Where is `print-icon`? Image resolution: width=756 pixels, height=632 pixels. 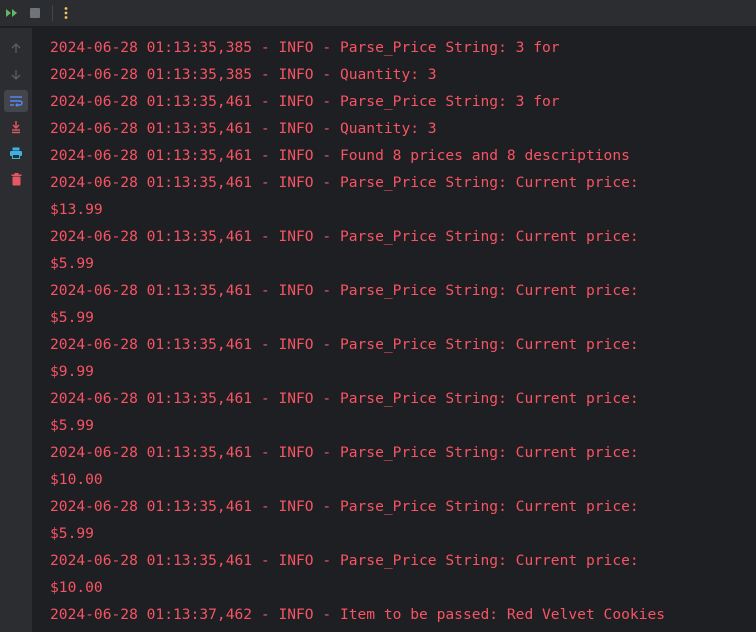 print-icon is located at coordinates (16, 153).